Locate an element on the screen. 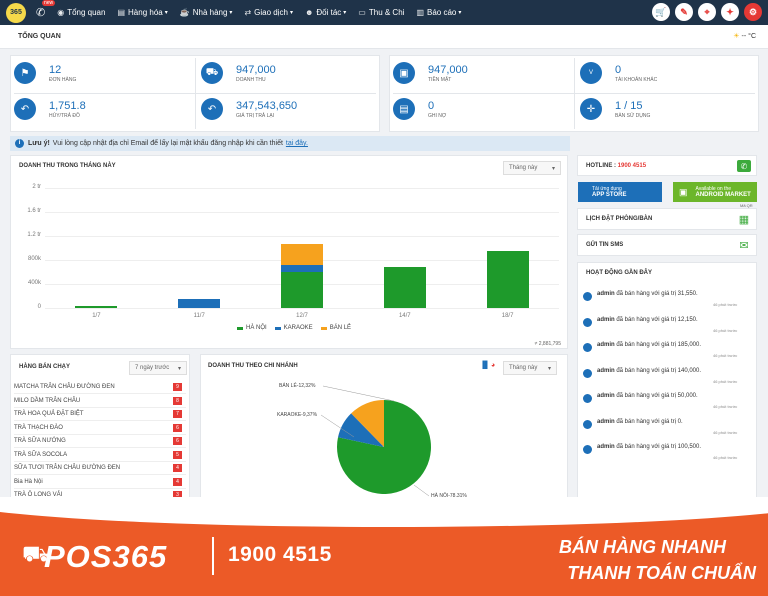 This screenshot has height=596, width=768. mail-icon: ✉ is located at coordinates (744, 245).